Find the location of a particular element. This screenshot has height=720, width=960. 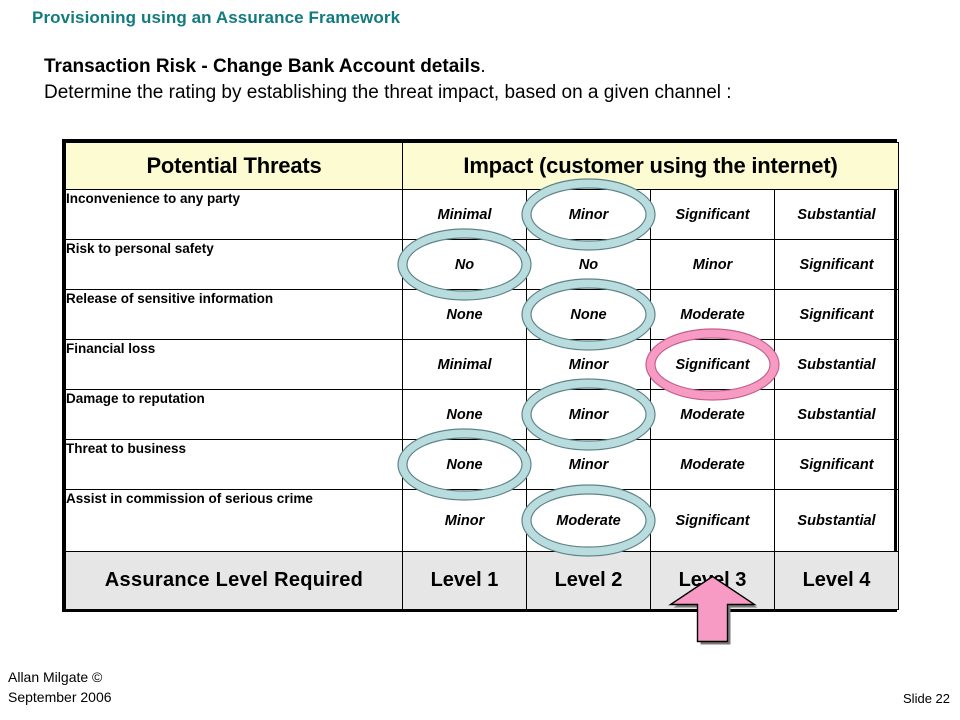

assurance-level-value: Level 1 is located at coordinates (464, 580).